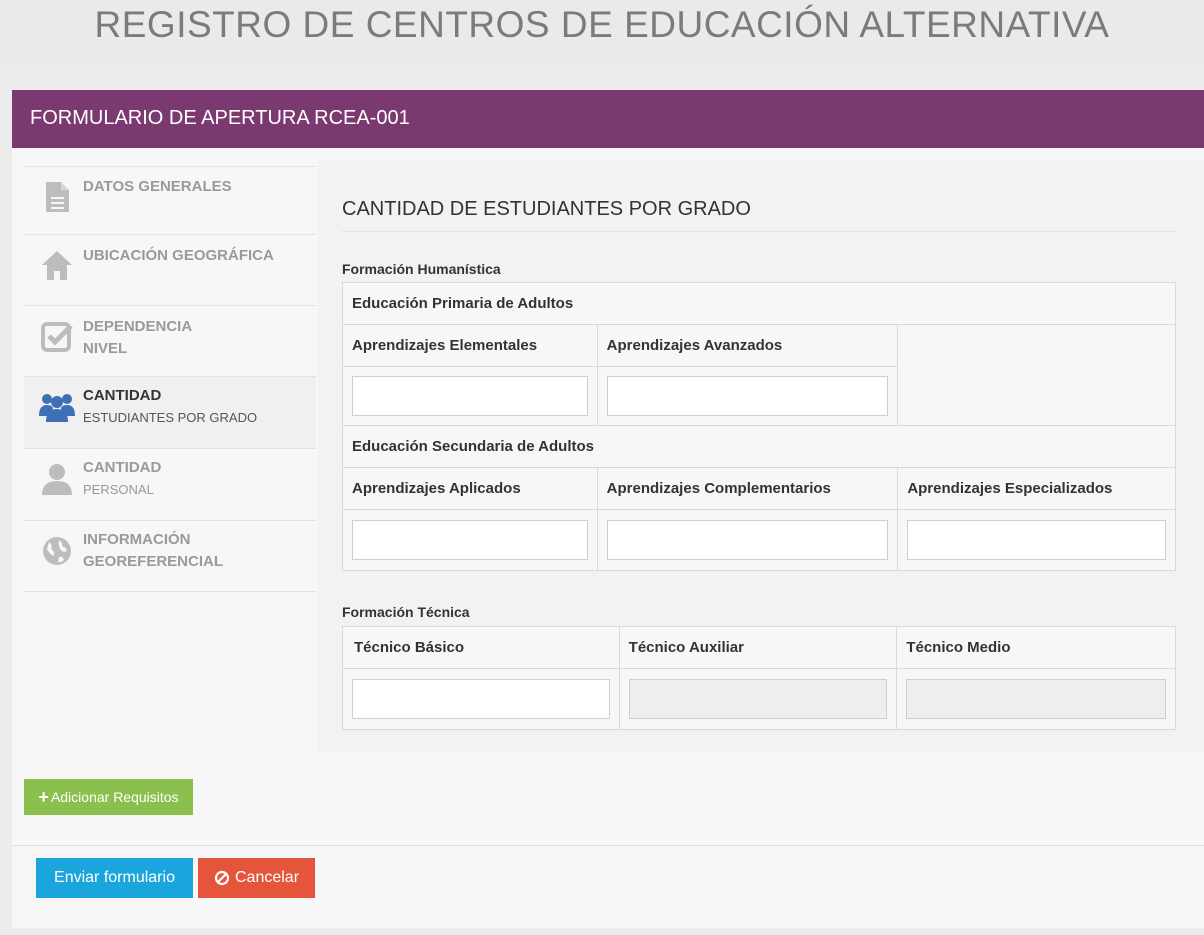  What do you see at coordinates (170, 417) in the screenshot?
I see `sidebar-item-sublabel: ESTUDIANTES POR GRADO` at bounding box center [170, 417].